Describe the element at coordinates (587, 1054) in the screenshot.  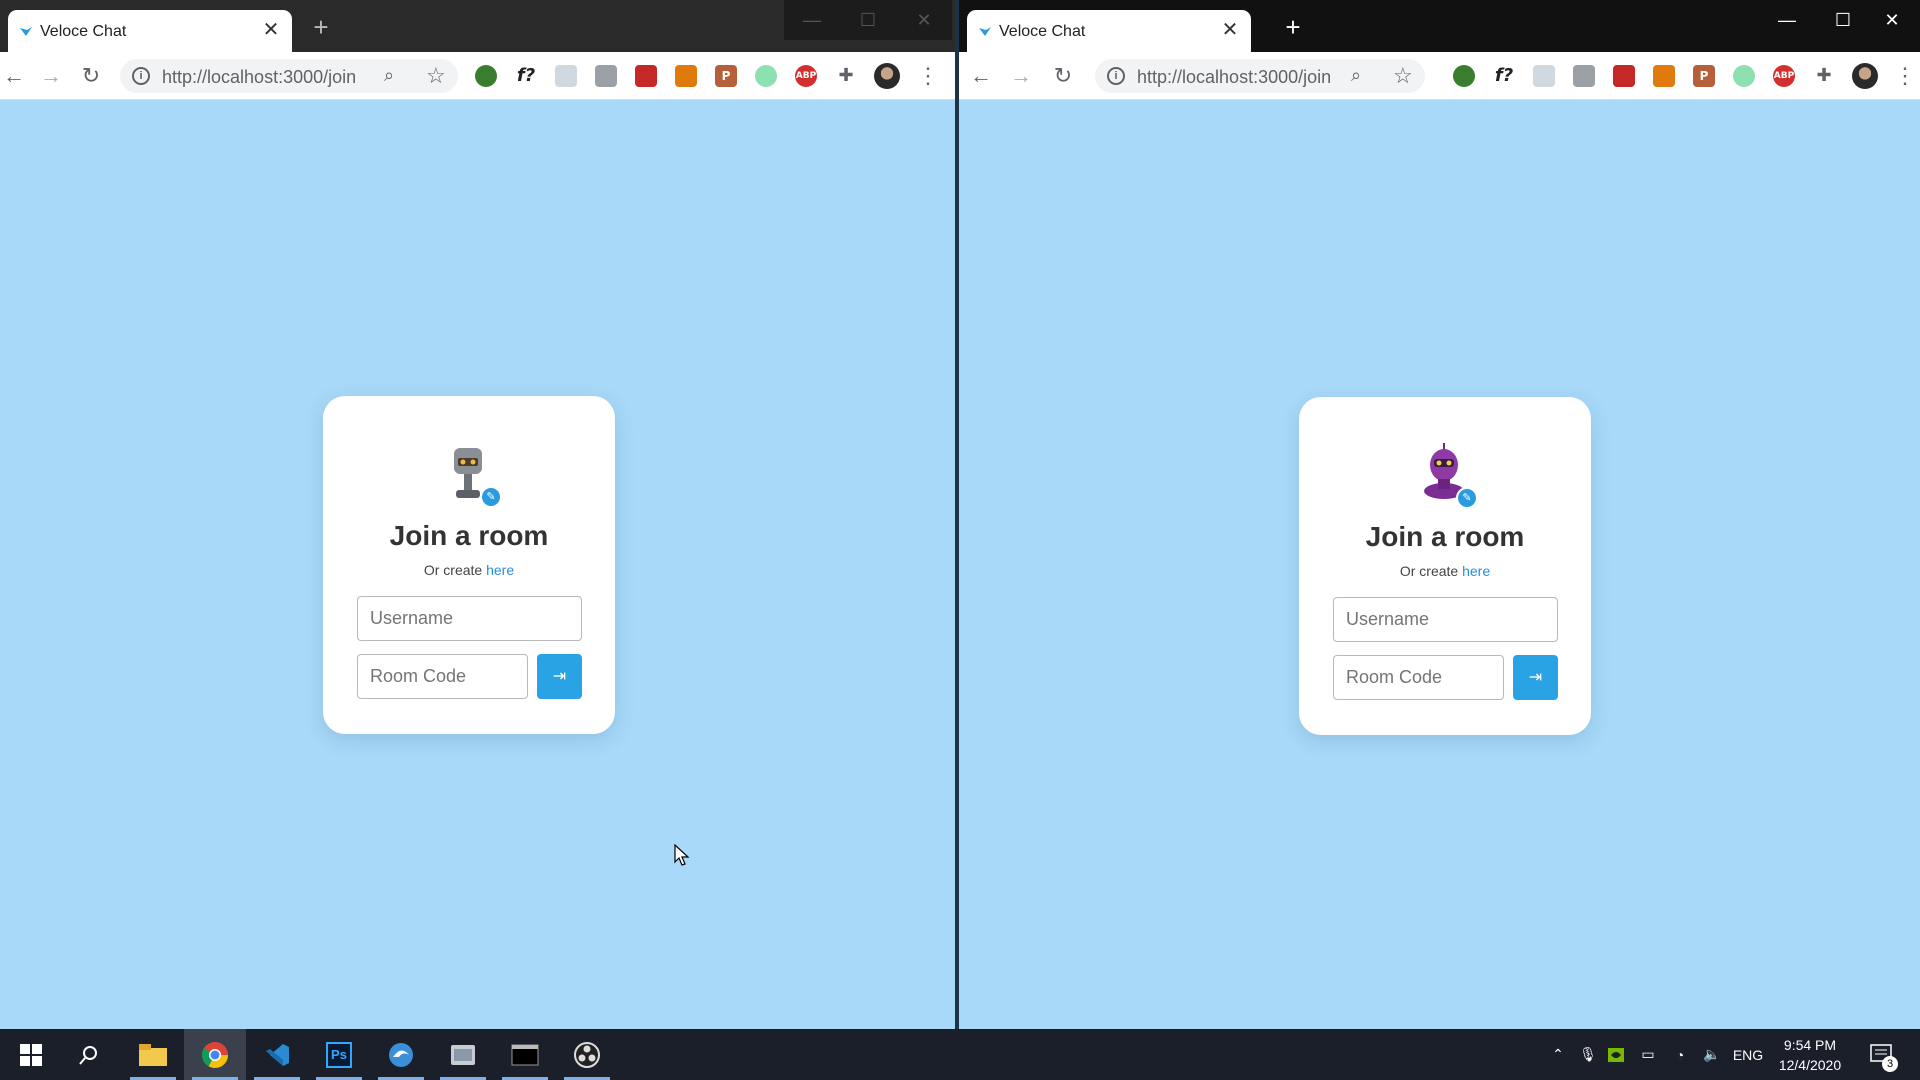
I see `obs-icon` at that location.